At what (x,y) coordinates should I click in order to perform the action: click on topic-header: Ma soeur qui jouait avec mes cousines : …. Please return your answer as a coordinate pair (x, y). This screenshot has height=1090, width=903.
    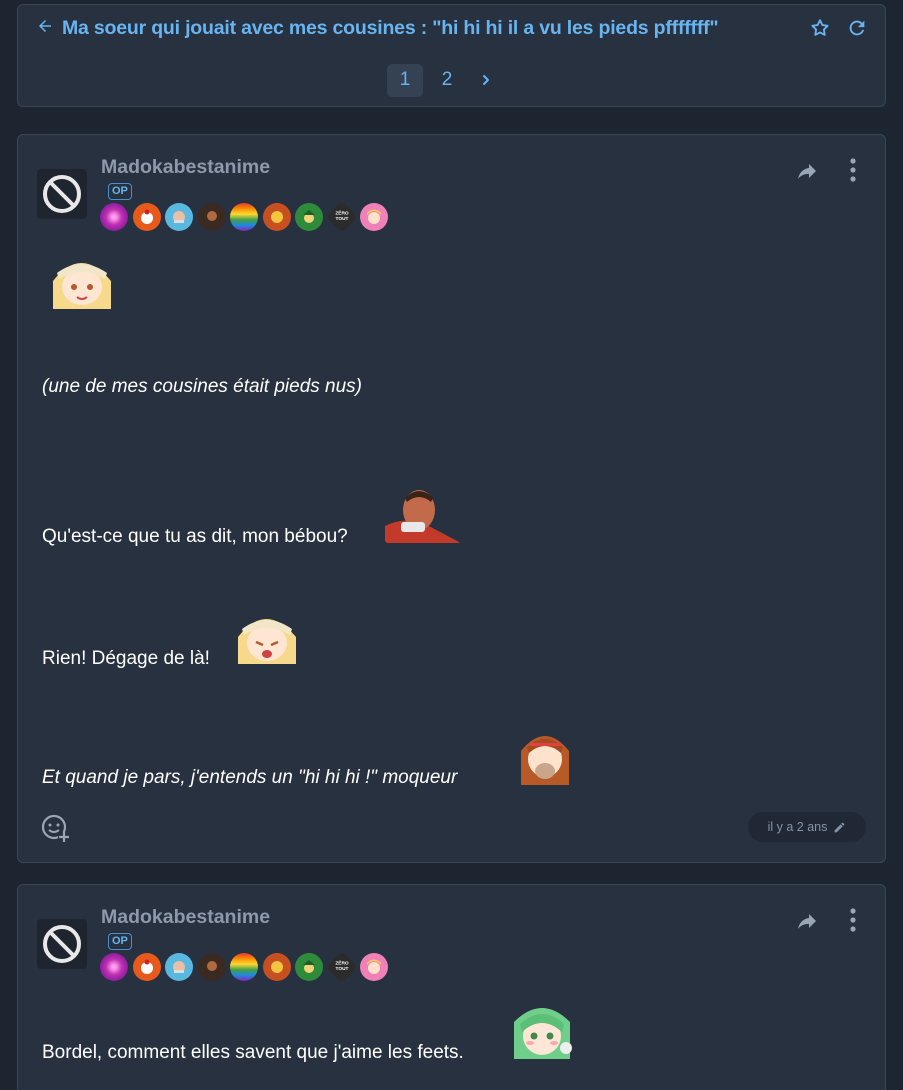
    Looking at the image, I should click on (451, 55).